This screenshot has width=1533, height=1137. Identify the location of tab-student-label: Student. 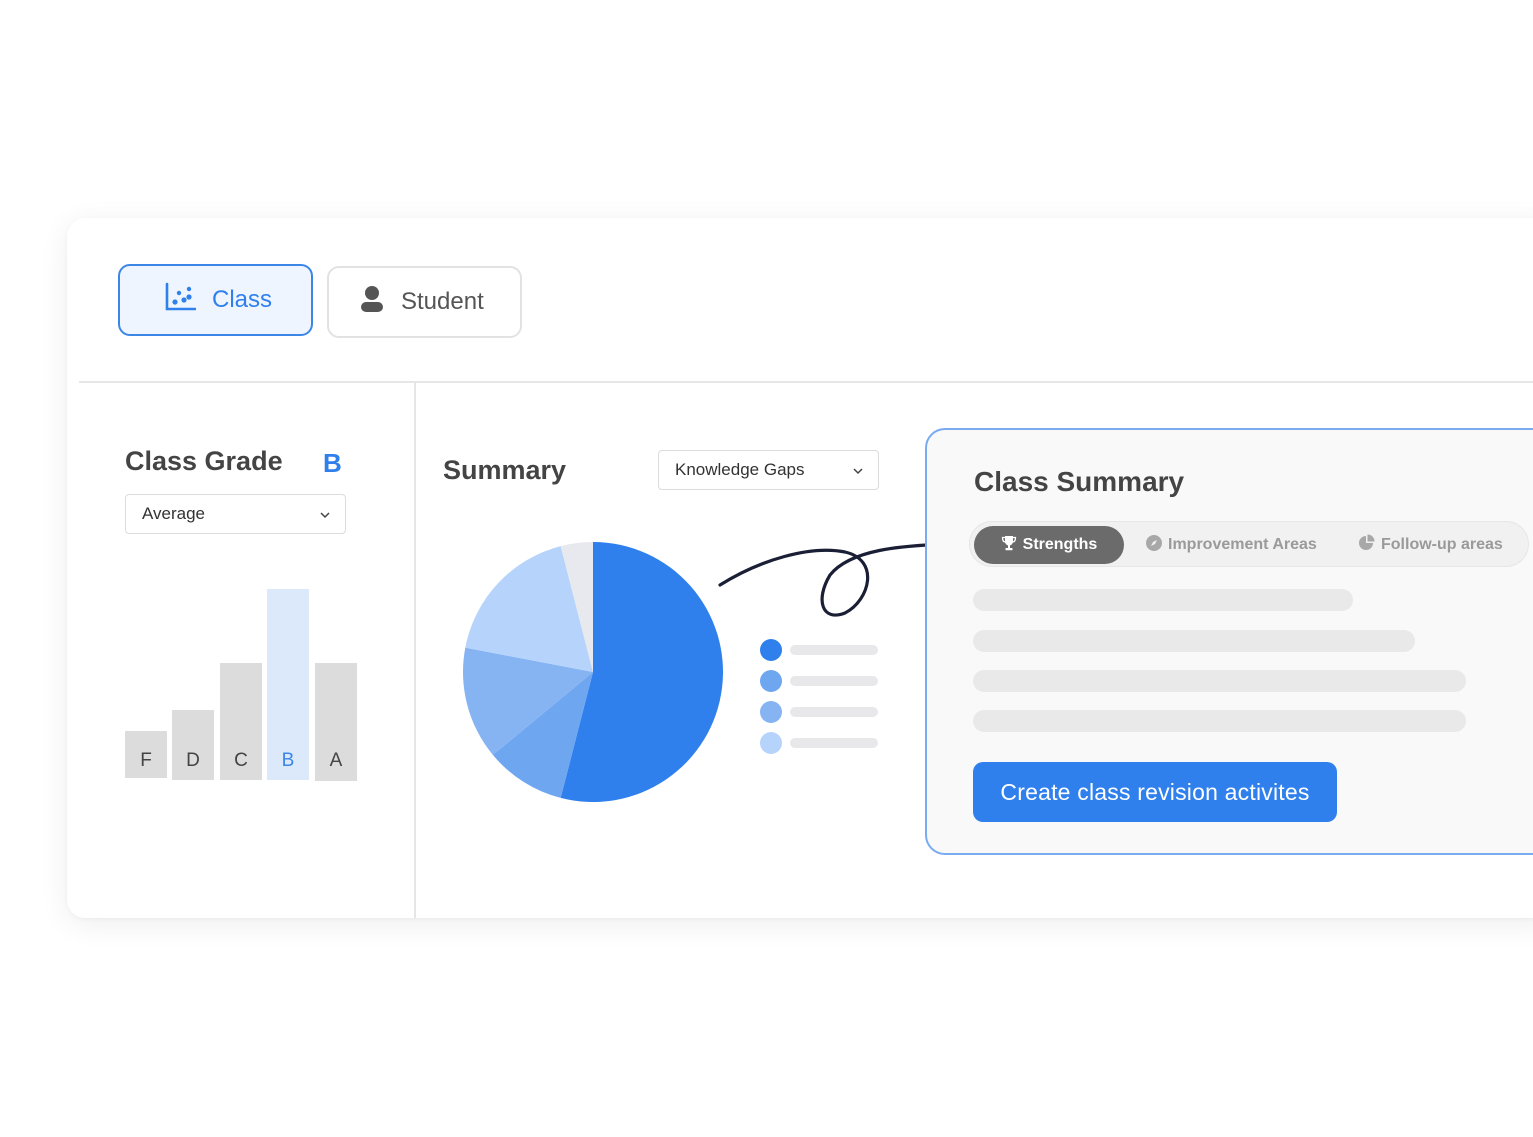
(442, 301).